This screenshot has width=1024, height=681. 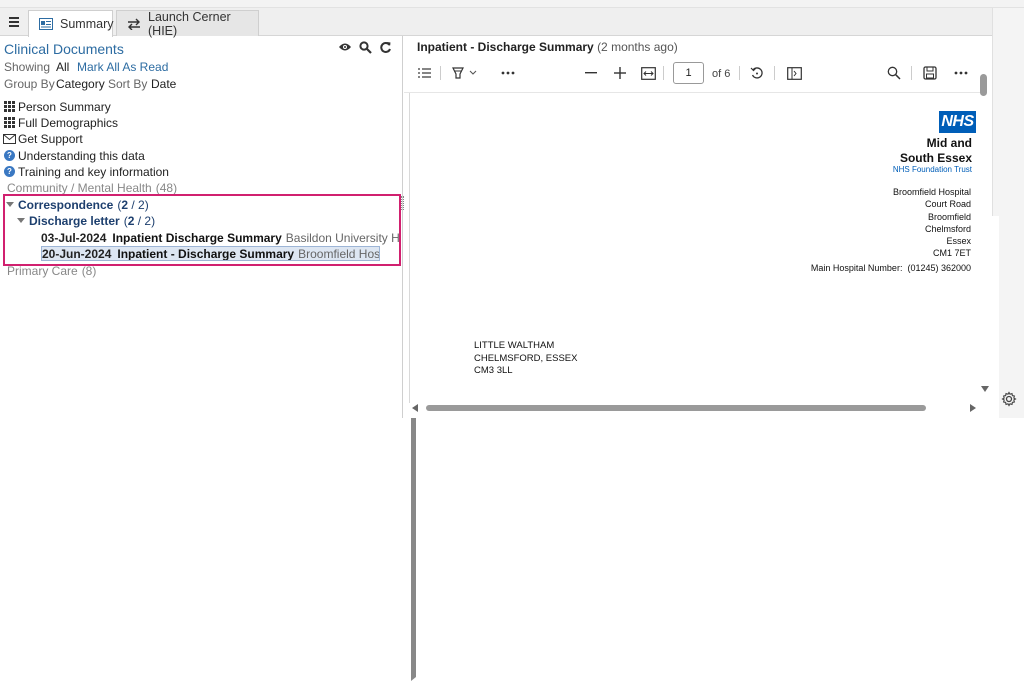 I want to click on swap-arrows-icon, so click(x=134, y=24).